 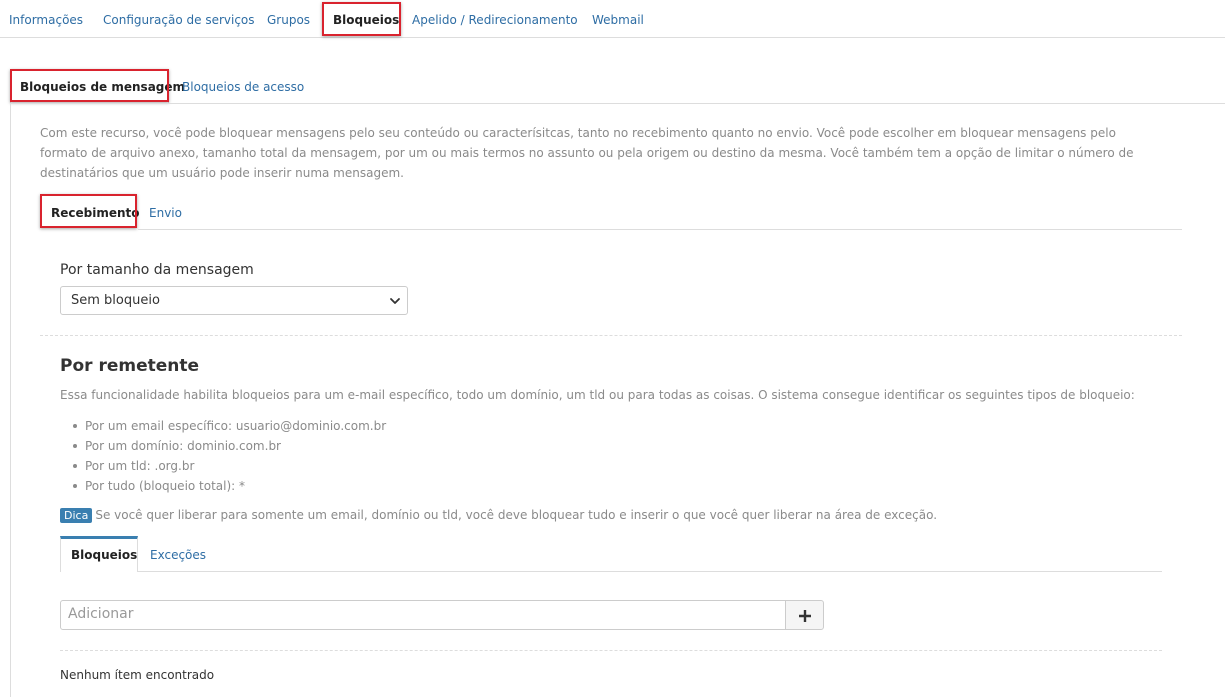 What do you see at coordinates (178, 555) in the screenshot?
I see `tab-excecoes: Exceções` at bounding box center [178, 555].